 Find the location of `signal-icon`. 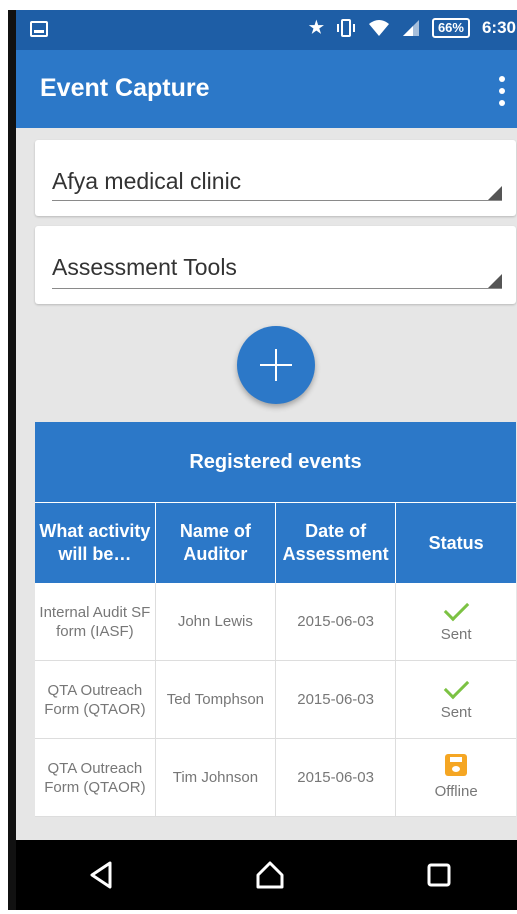

signal-icon is located at coordinates (410, 28).